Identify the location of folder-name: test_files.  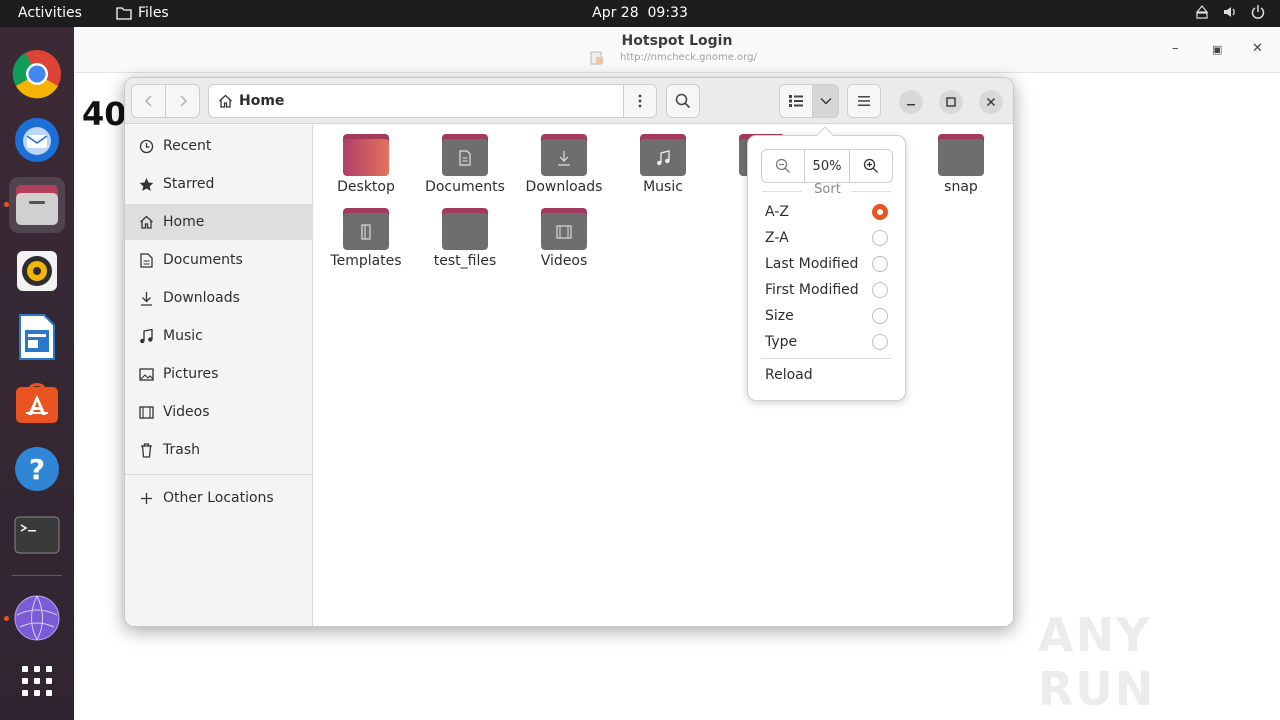
(465, 261).